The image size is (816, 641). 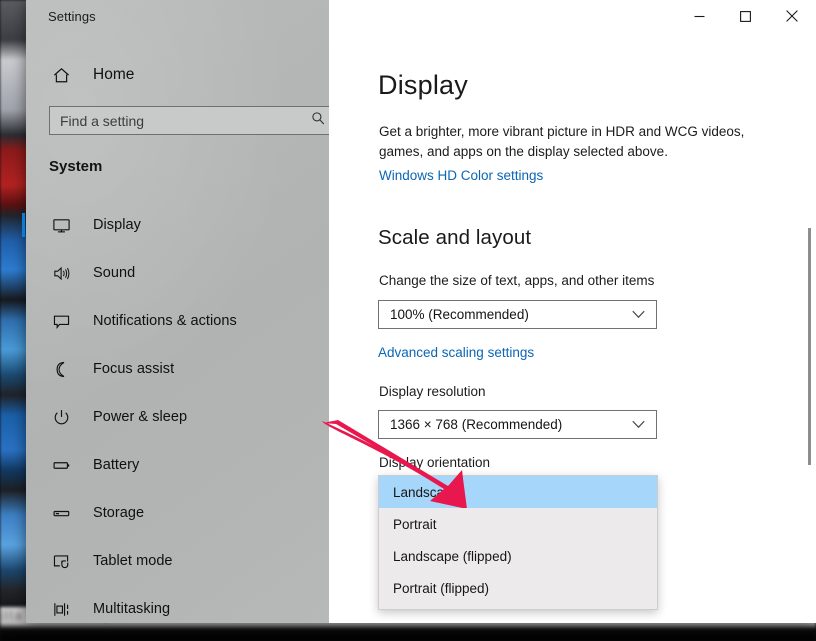 What do you see at coordinates (572, 16) in the screenshot?
I see `window-titlebar` at bounding box center [572, 16].